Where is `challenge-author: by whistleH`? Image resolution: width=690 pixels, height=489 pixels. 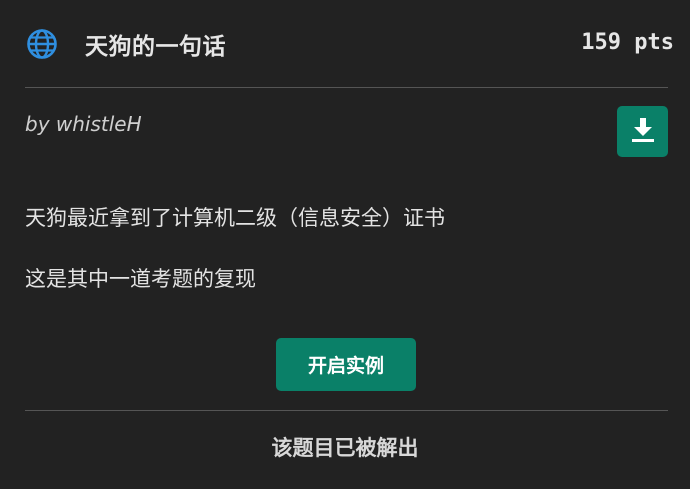
challenge-author: by whistleH is located at coordinates (83, 124).